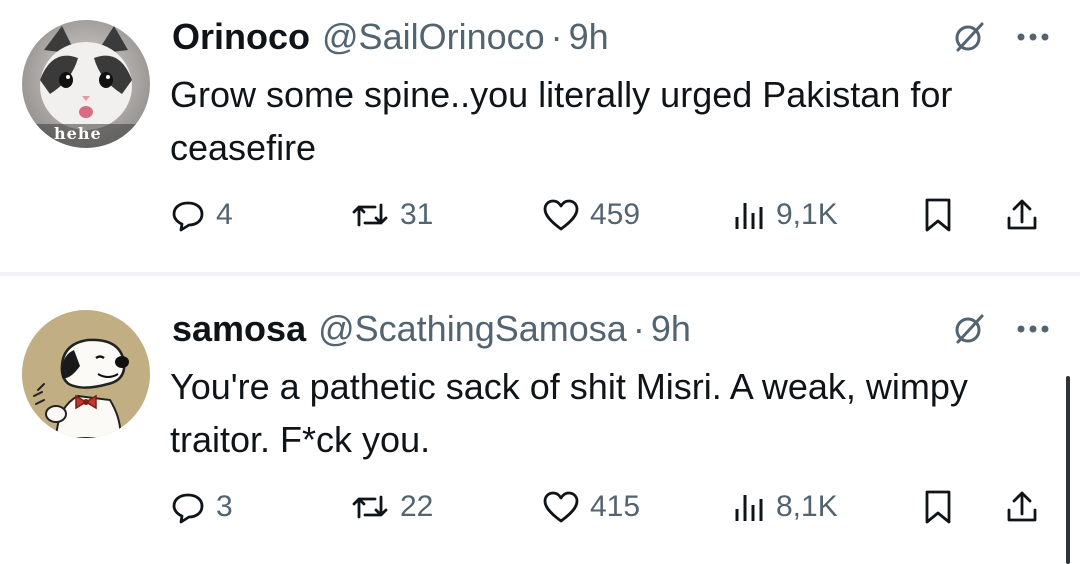  I want to click on tweet-header: Orinoco @SailOrinoco · 9h, so click(611, 37).